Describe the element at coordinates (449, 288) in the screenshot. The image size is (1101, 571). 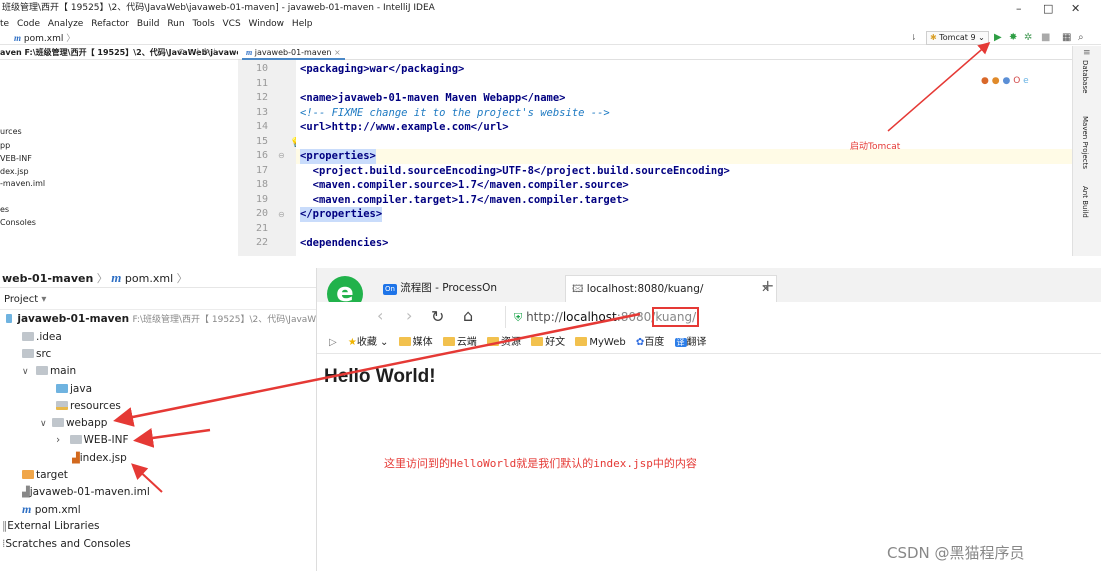
I see `browser-tab-label: 流程图 - ProcessOn` at that location.